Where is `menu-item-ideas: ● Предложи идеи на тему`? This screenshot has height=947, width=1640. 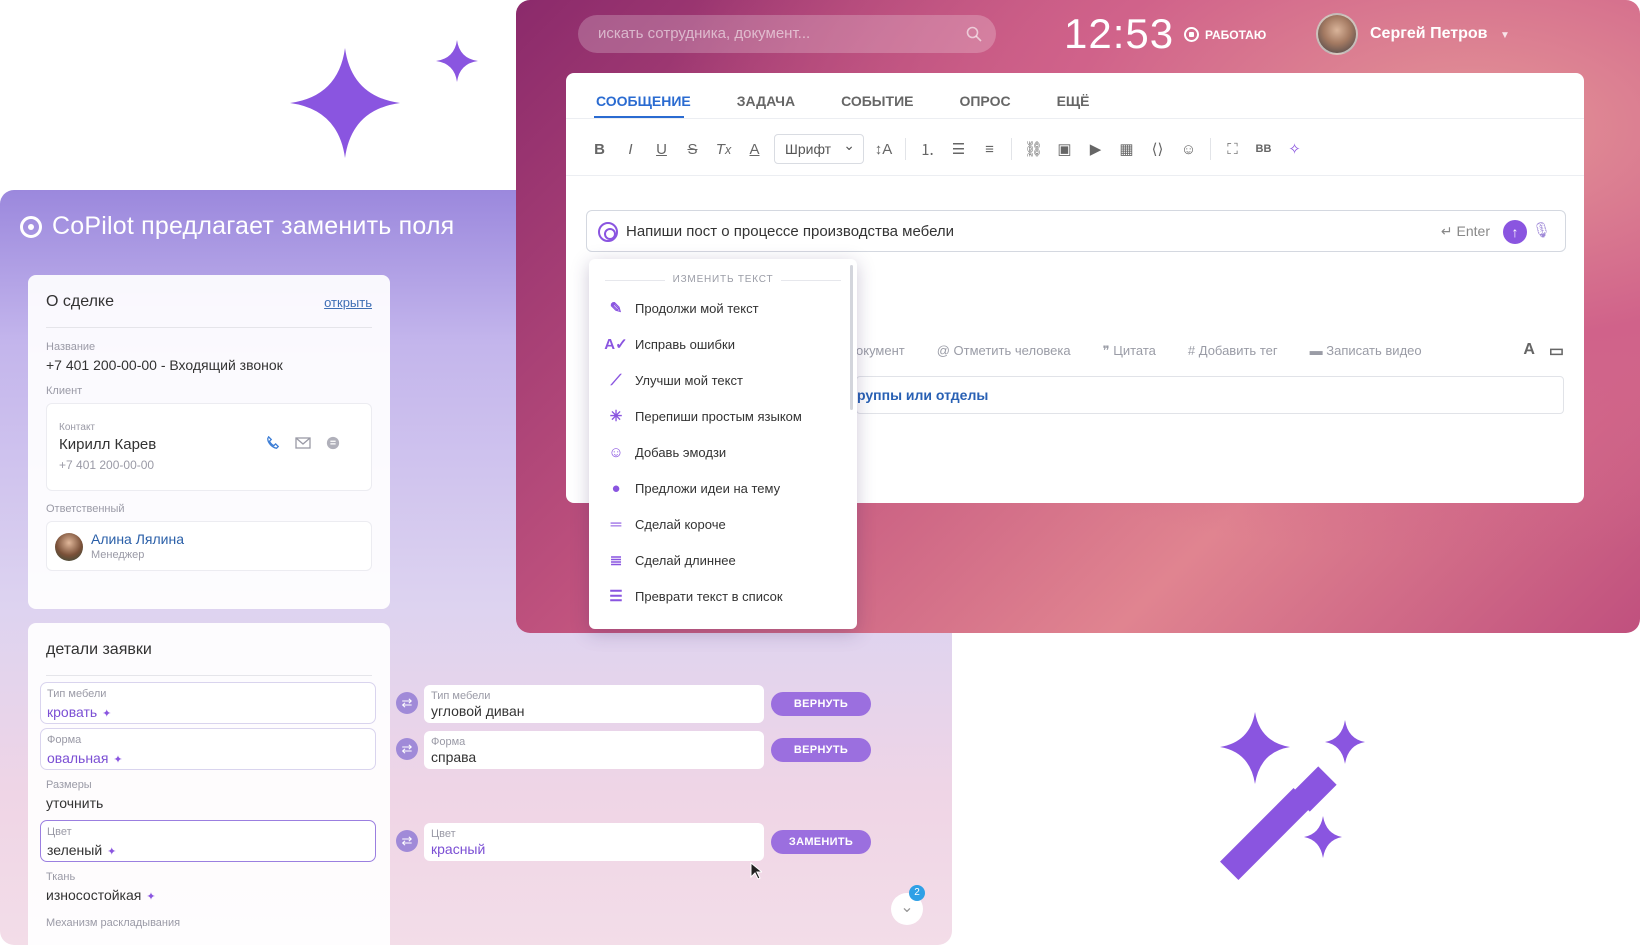 menu-item-ideas: ● Предложи идеи на тему is located at coordinates (692, 488).